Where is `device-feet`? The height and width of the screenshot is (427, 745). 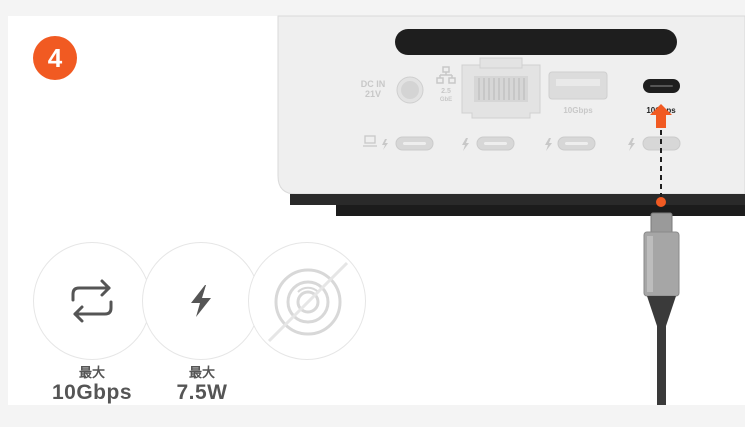 device-feet is located at coordinates (540, 210).